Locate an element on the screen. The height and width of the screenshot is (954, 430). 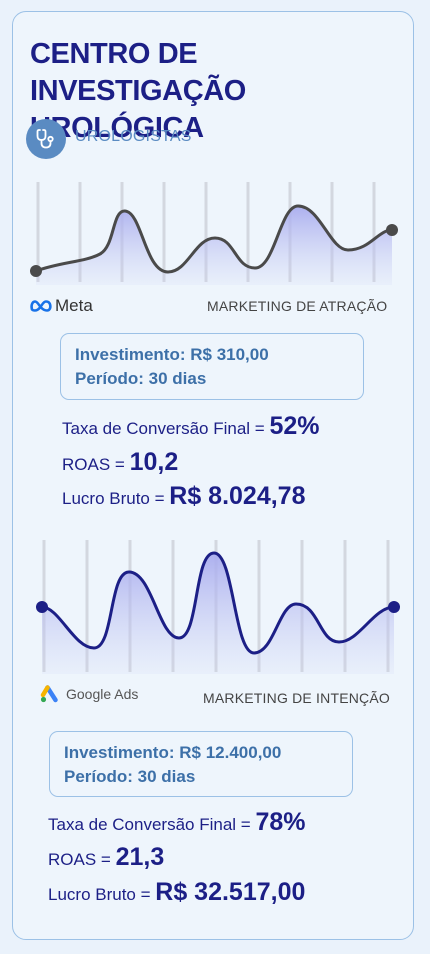
roas-stat-intencao: ROAS = 21,3 is located at coordinates (106, 857).